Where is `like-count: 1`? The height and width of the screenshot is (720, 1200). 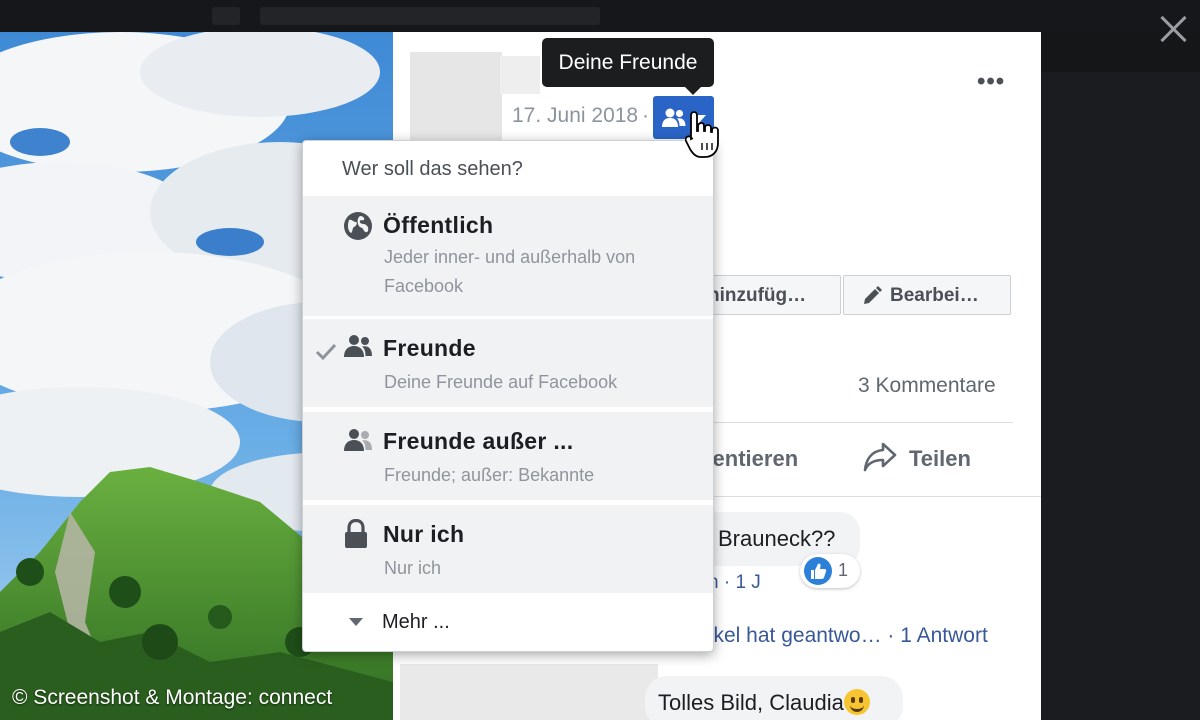 like-count: 1 is located at coordinates (843, 570).